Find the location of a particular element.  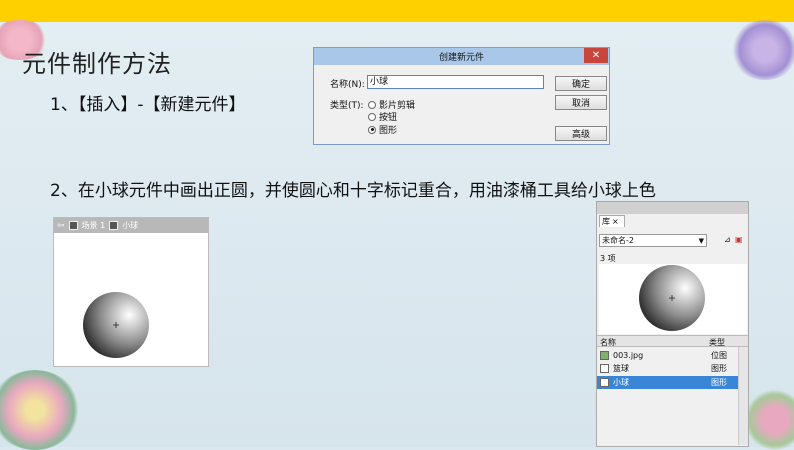

dialog-title: 创建新元件 is located at coordinates (461, 58).